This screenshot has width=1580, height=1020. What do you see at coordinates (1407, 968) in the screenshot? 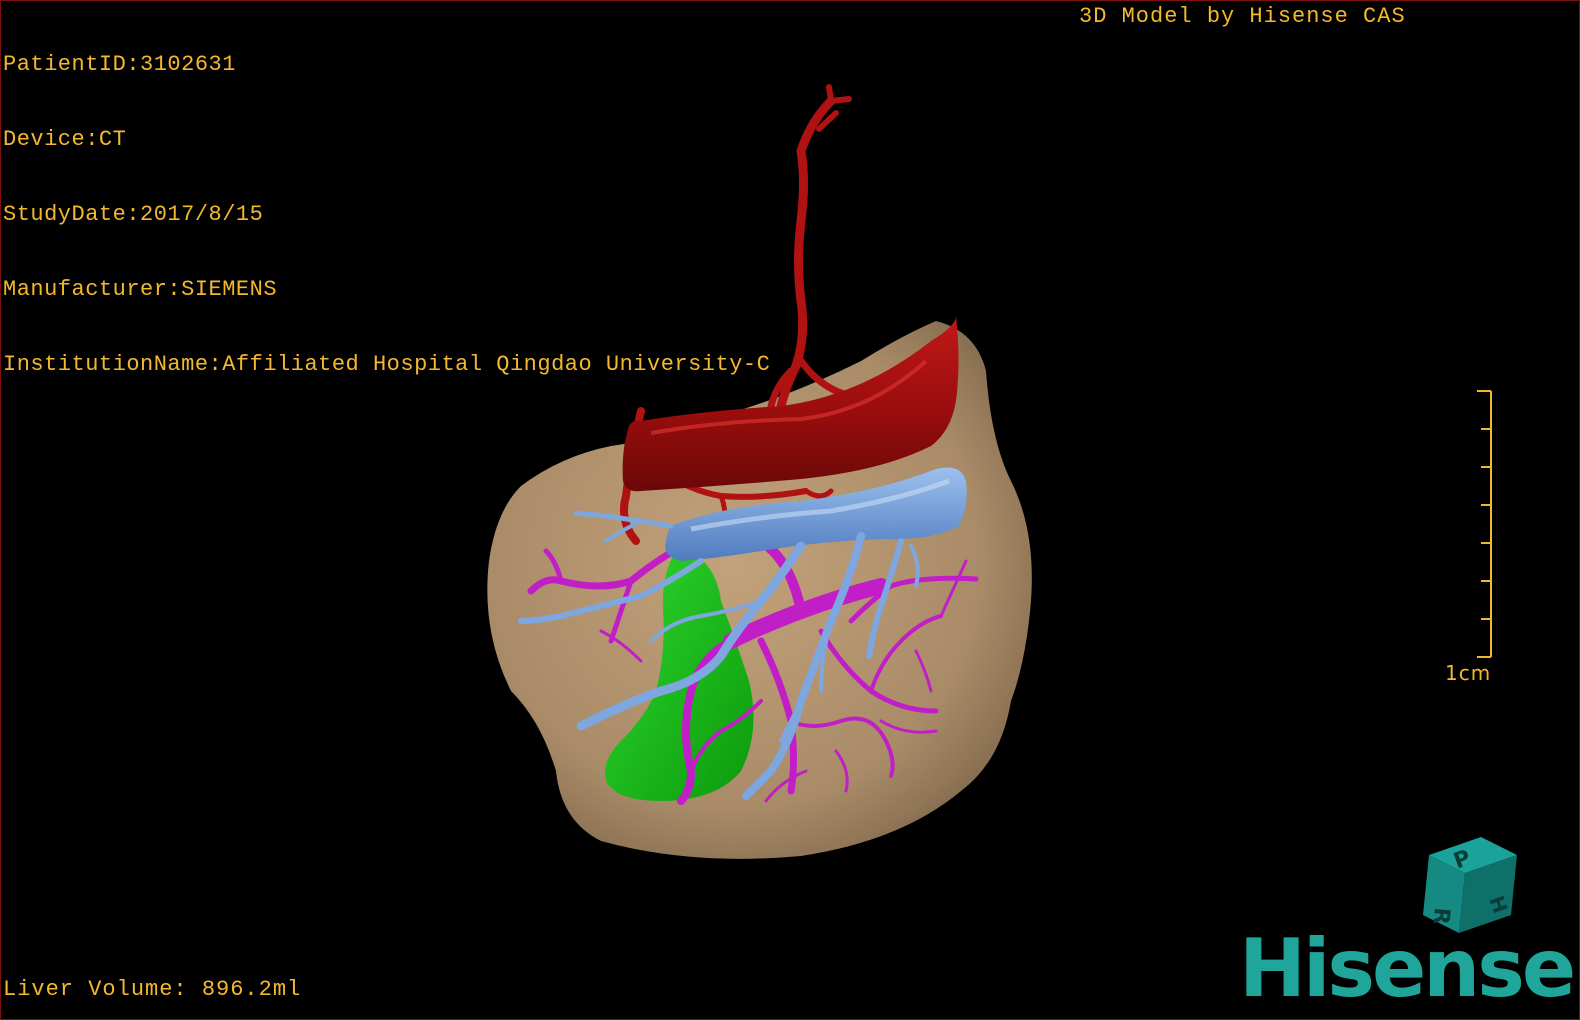
I see `hisense-logo: Hisense` at bounding box center [1407, 968].